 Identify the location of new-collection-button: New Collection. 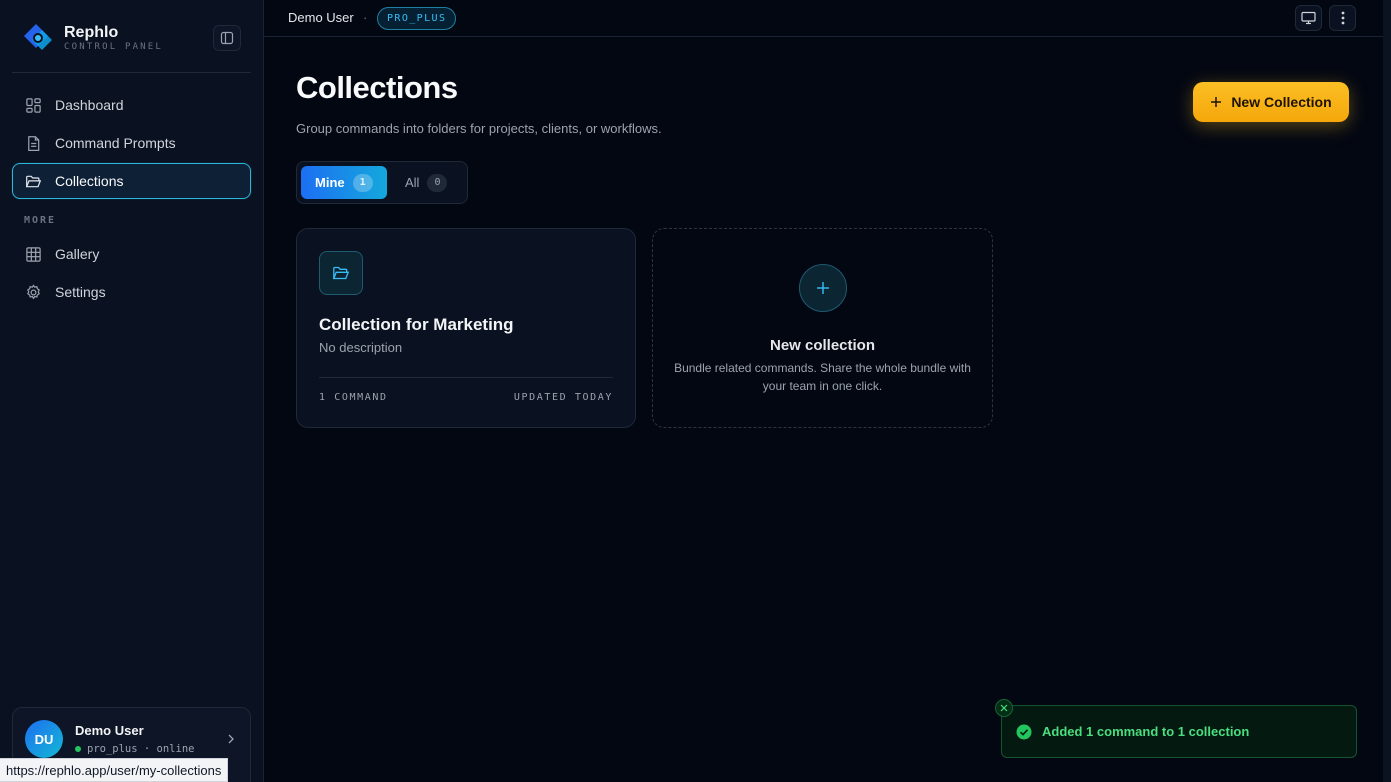
(1271, 102).